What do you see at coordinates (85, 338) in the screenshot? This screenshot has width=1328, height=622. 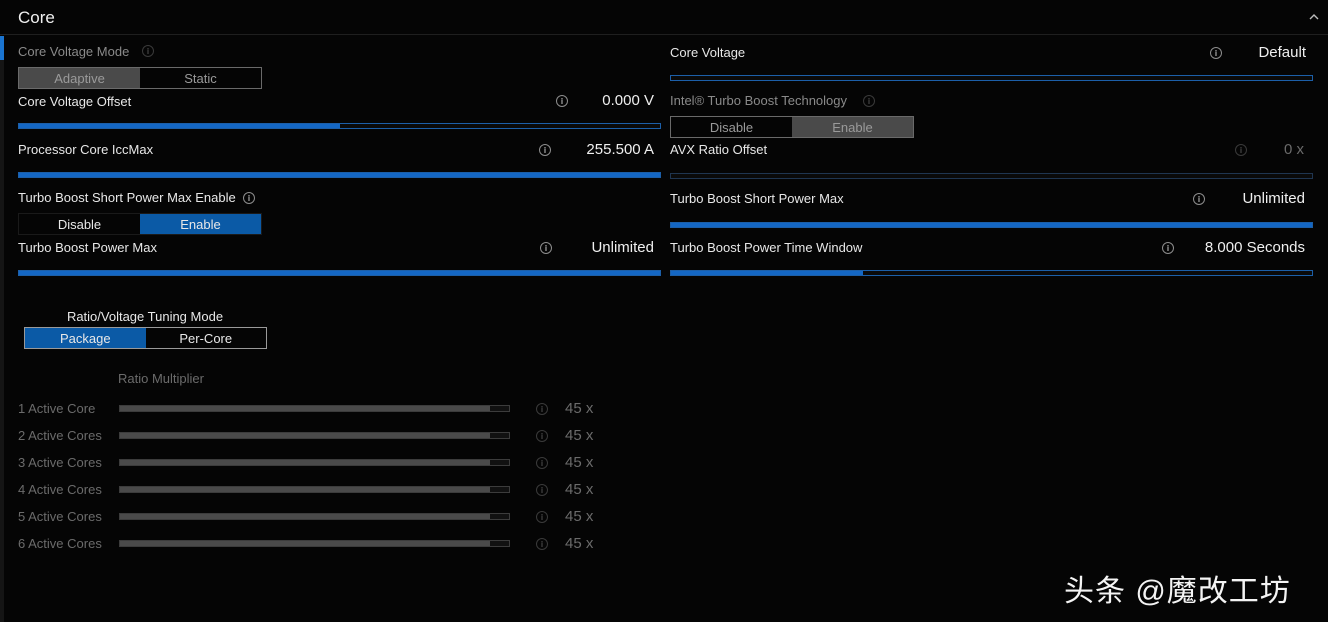 I see `option-package: Package` at bounding box center [85, 338].